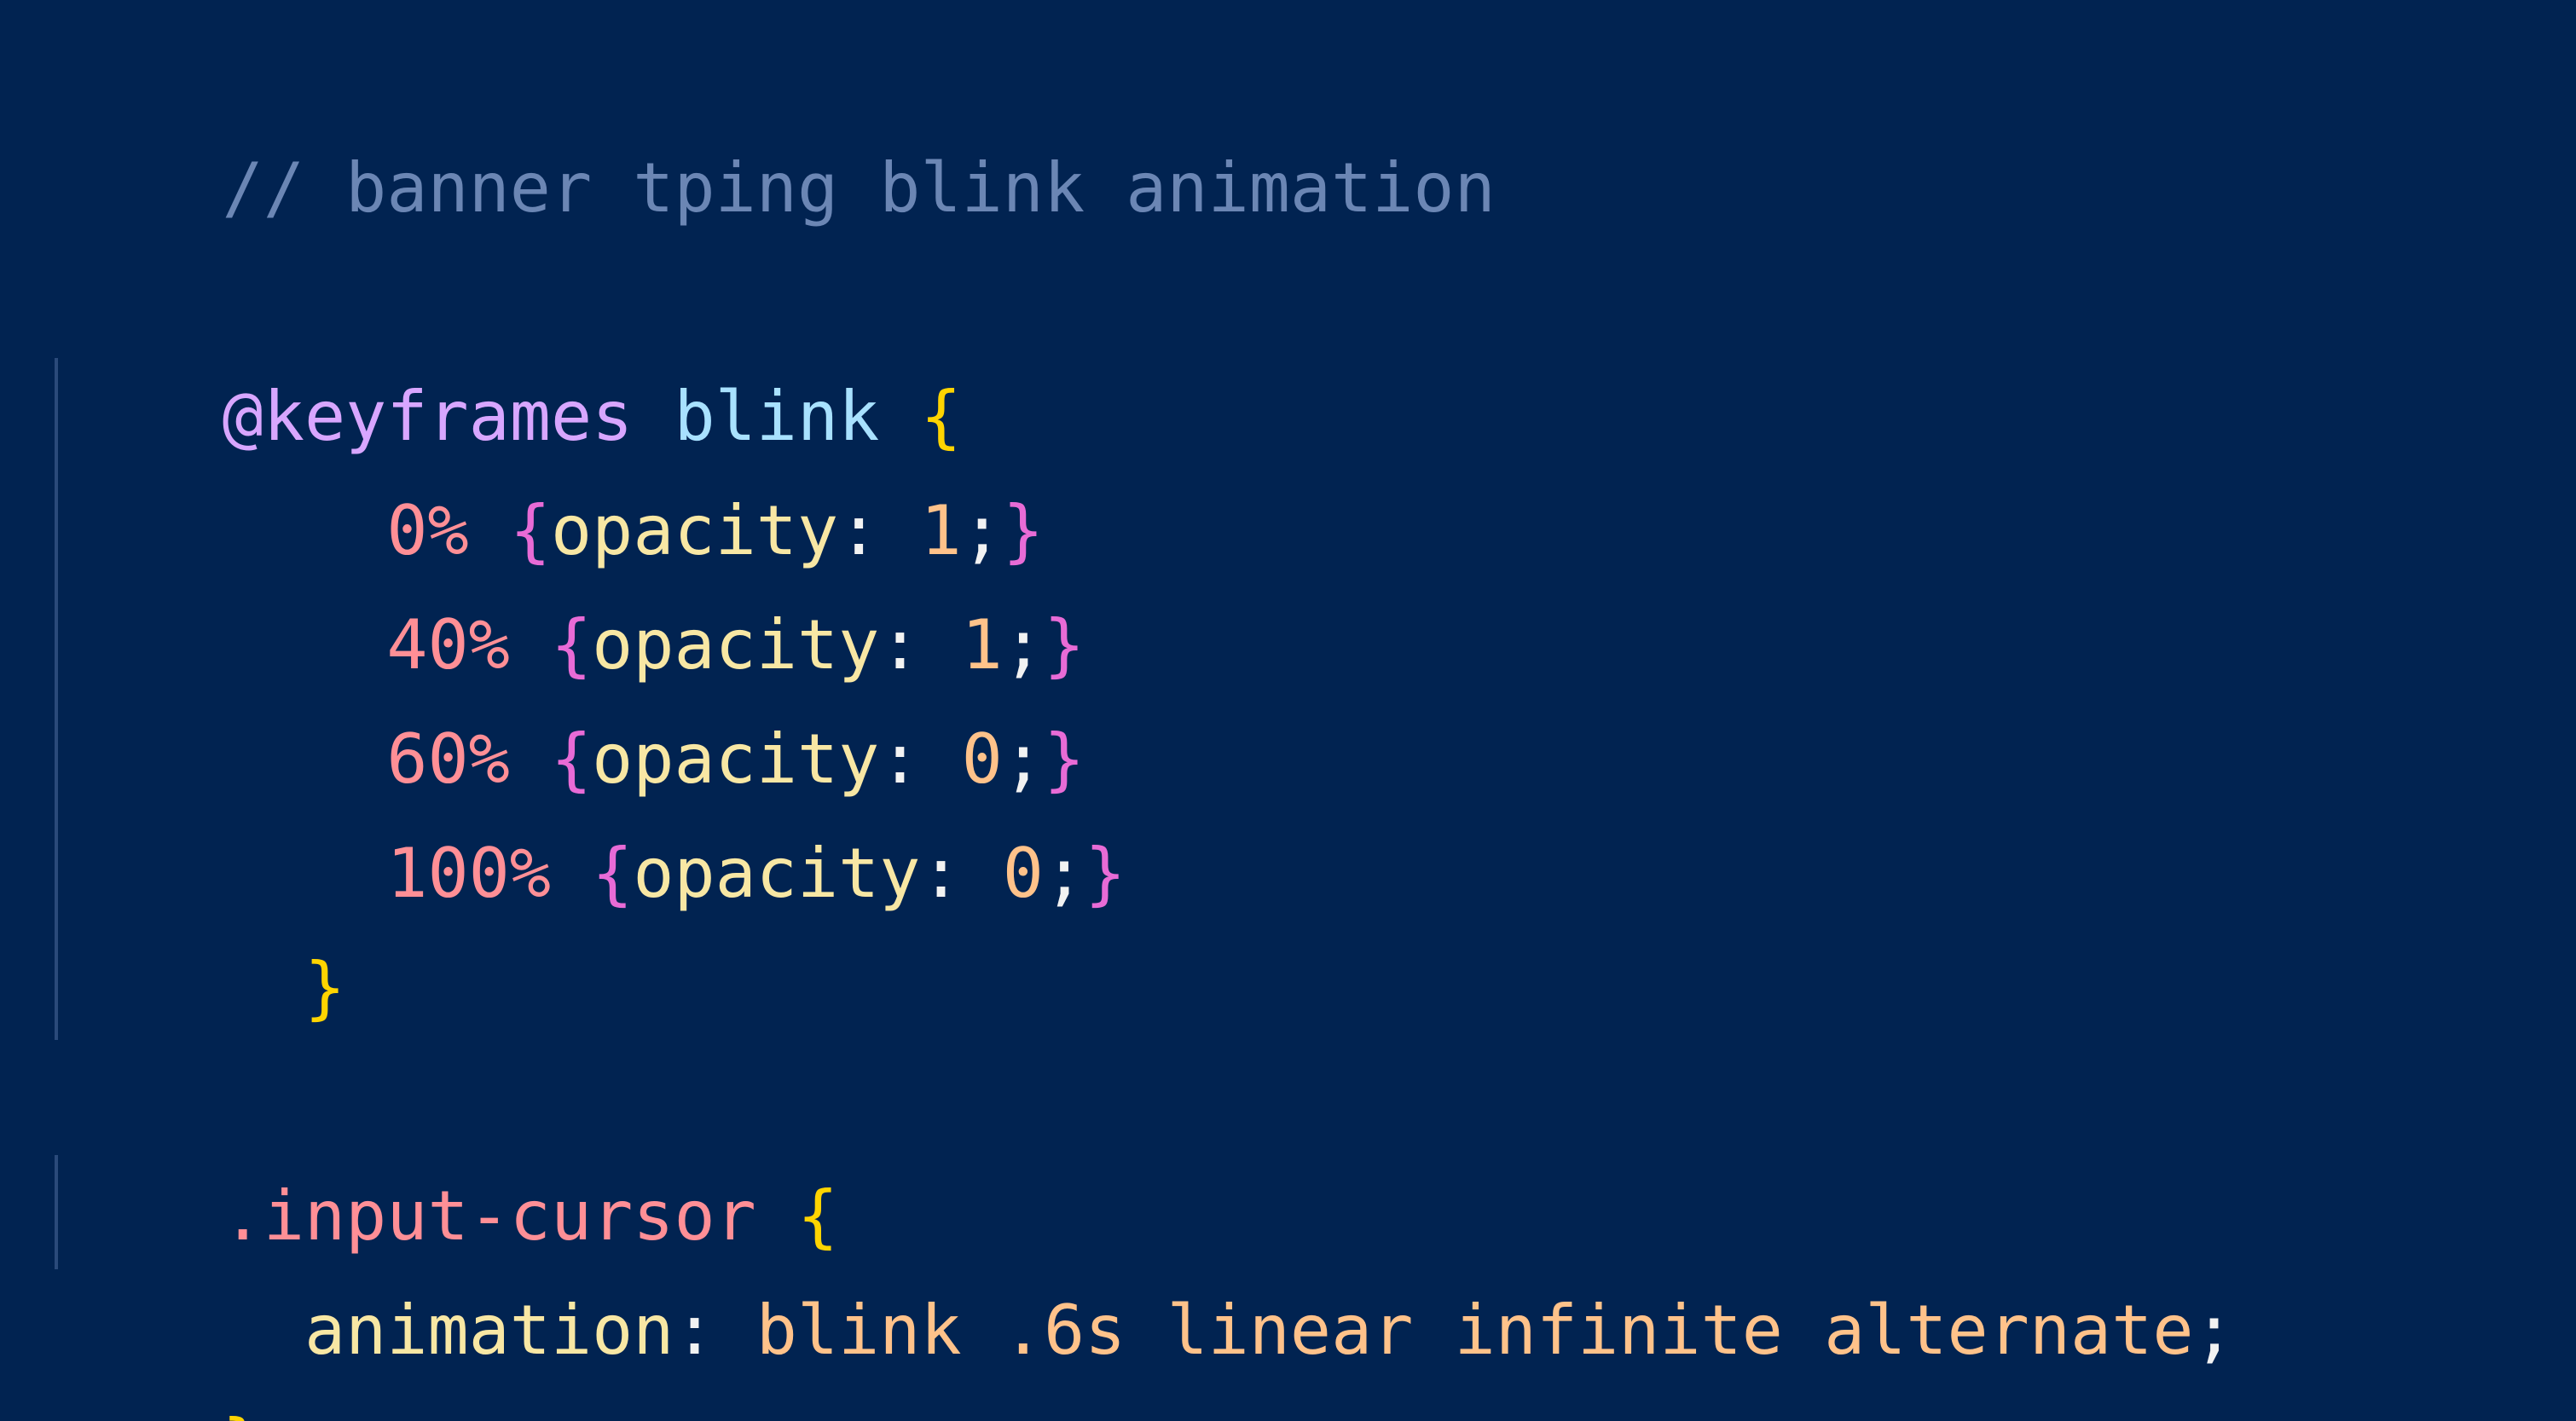 This screenshot has height=1421, width=2576. Describe the element at coordinates (489, 1330) in the screenshot. I see `property-token: animation` at that location.